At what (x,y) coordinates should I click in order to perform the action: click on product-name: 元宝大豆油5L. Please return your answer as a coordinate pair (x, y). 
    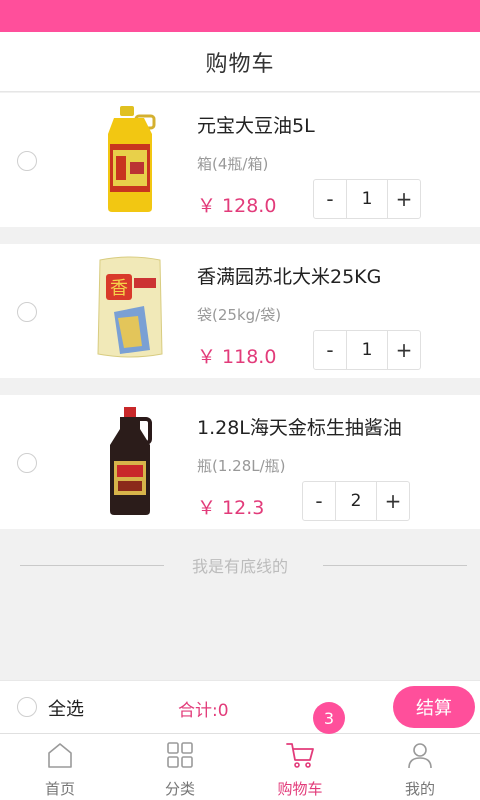
    Looking at the image, I should click on (256, 124).